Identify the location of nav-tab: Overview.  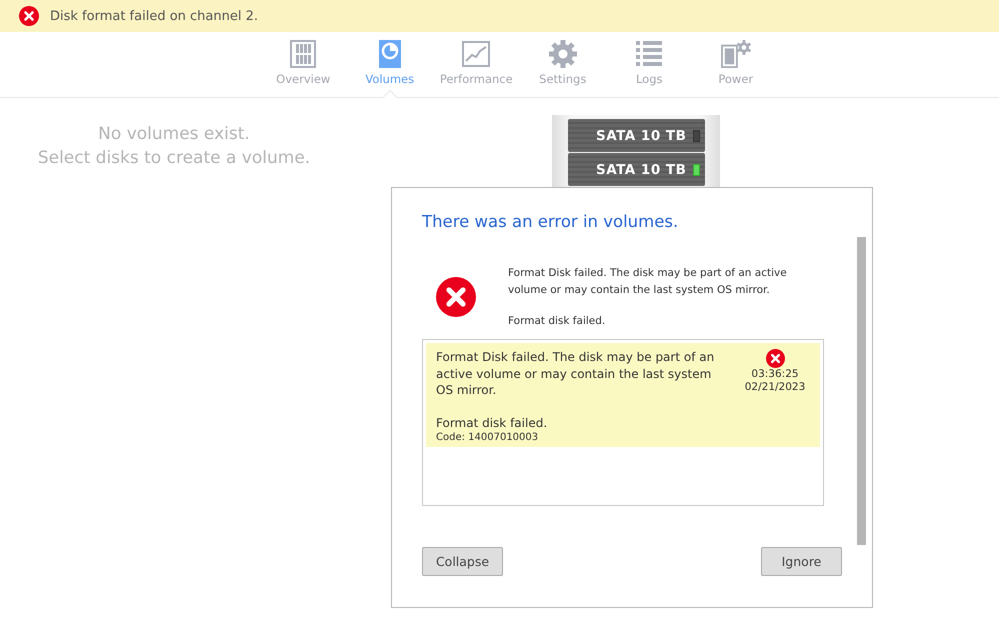
(303, 64).